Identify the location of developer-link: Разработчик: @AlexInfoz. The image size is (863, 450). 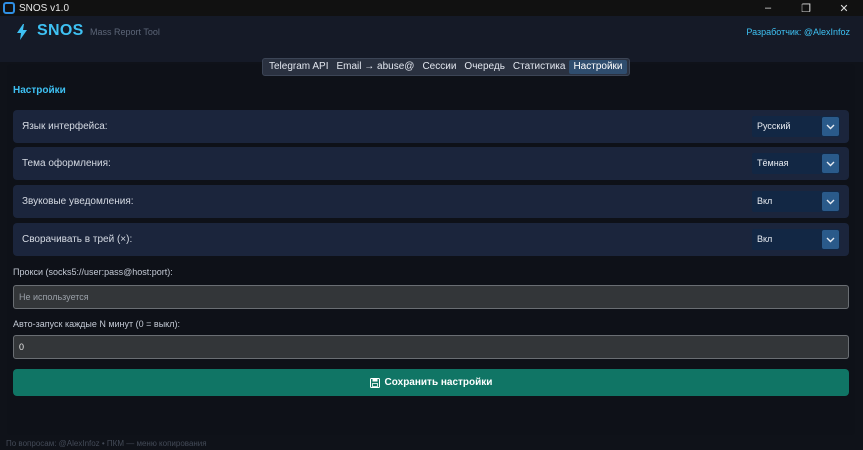
(798, 32).